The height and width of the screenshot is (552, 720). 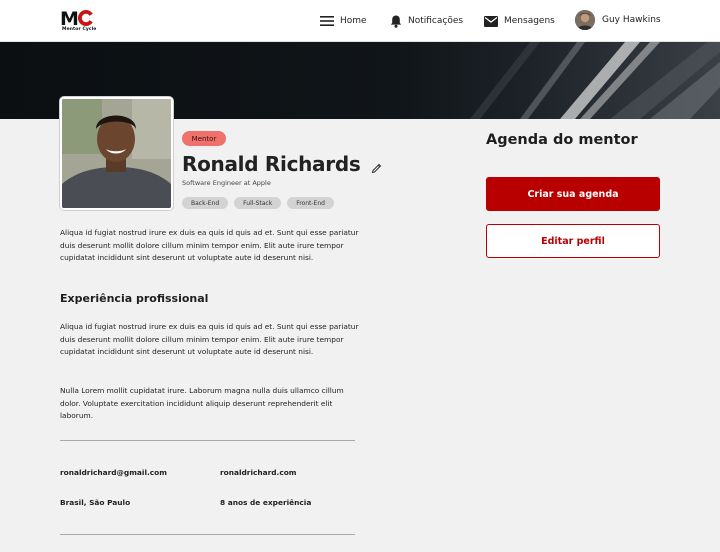 I want to click on bell-icon, so click(x=396, y=21).